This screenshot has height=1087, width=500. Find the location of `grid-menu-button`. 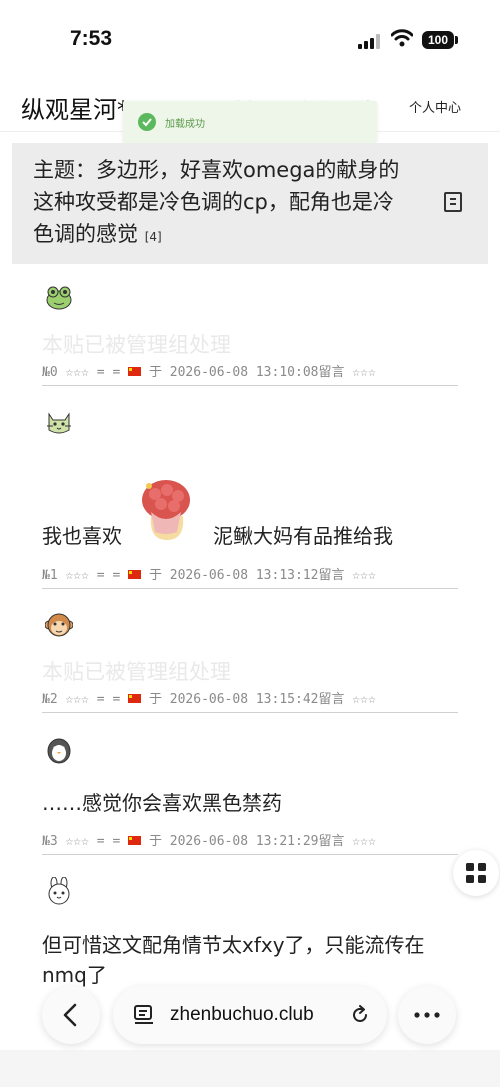

grid-menu-button is located at coordinates (476, 873).